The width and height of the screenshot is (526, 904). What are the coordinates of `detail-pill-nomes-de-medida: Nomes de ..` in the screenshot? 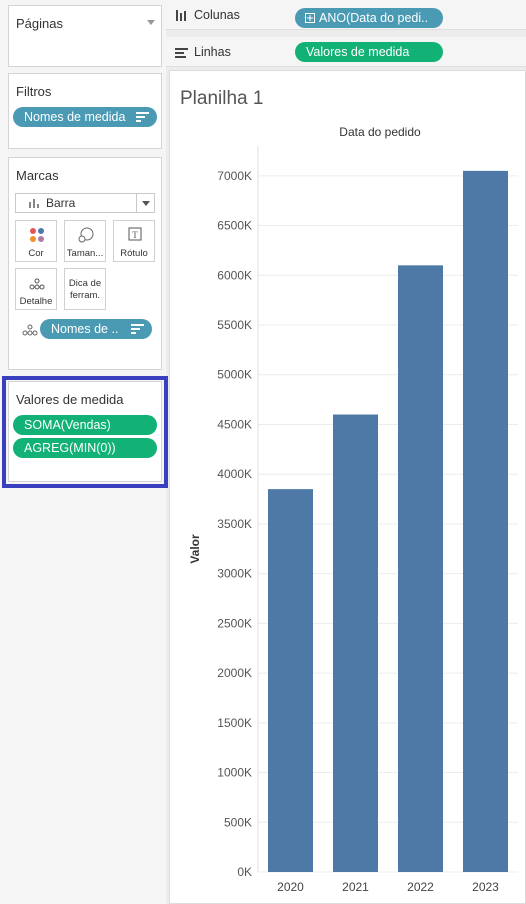 It's located at (96, 329).